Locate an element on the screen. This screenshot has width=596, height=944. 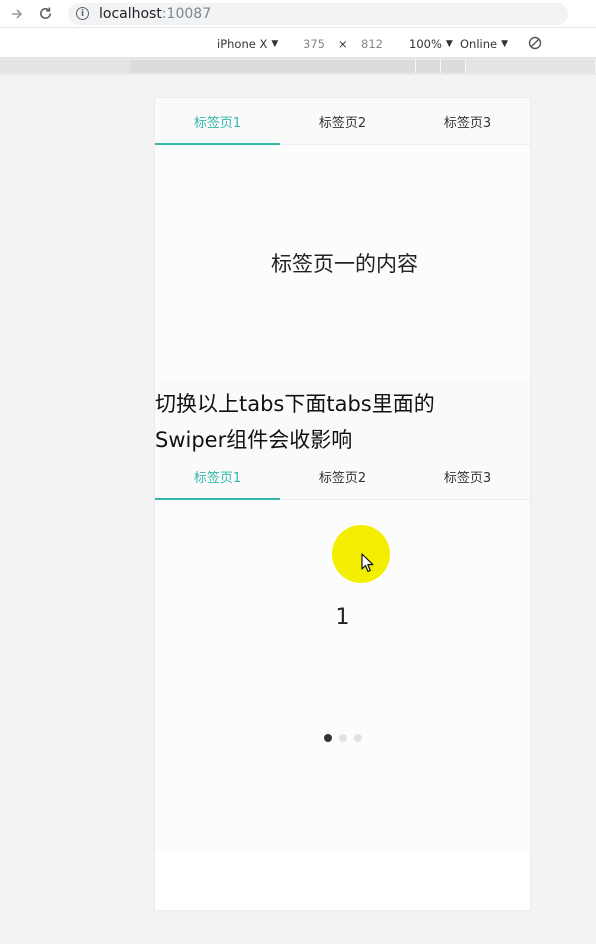
network-value: Online is located at coordinates (479, 44).